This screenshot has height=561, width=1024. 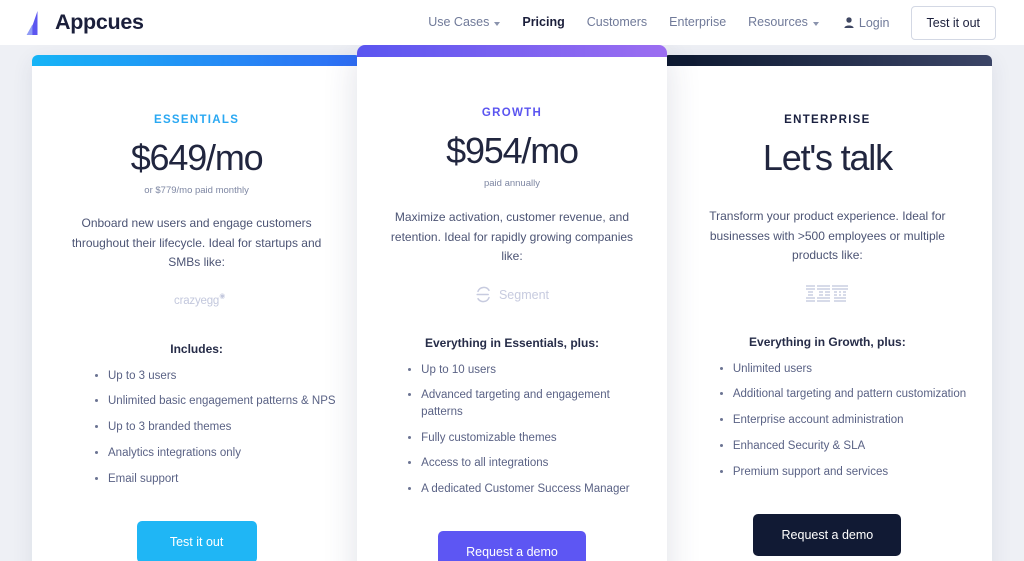 What do you see at coordinates (196, 348) in the screenshot?
I see `includes-heading: Includes:` at bounding box center [196, 348].